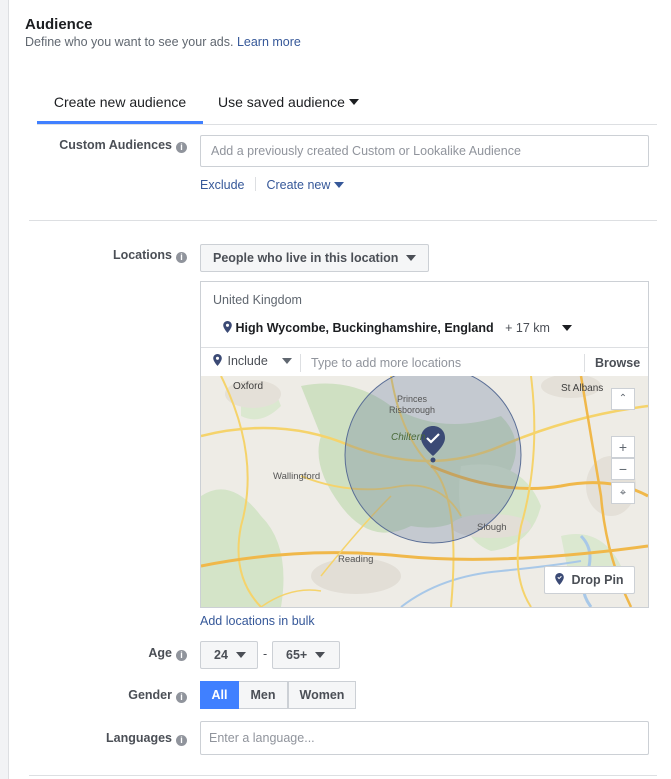 Image resolution: width=671 pixels, height=779 pixels. I want to click on recenter-icon: ⌖, so click(623, 493).